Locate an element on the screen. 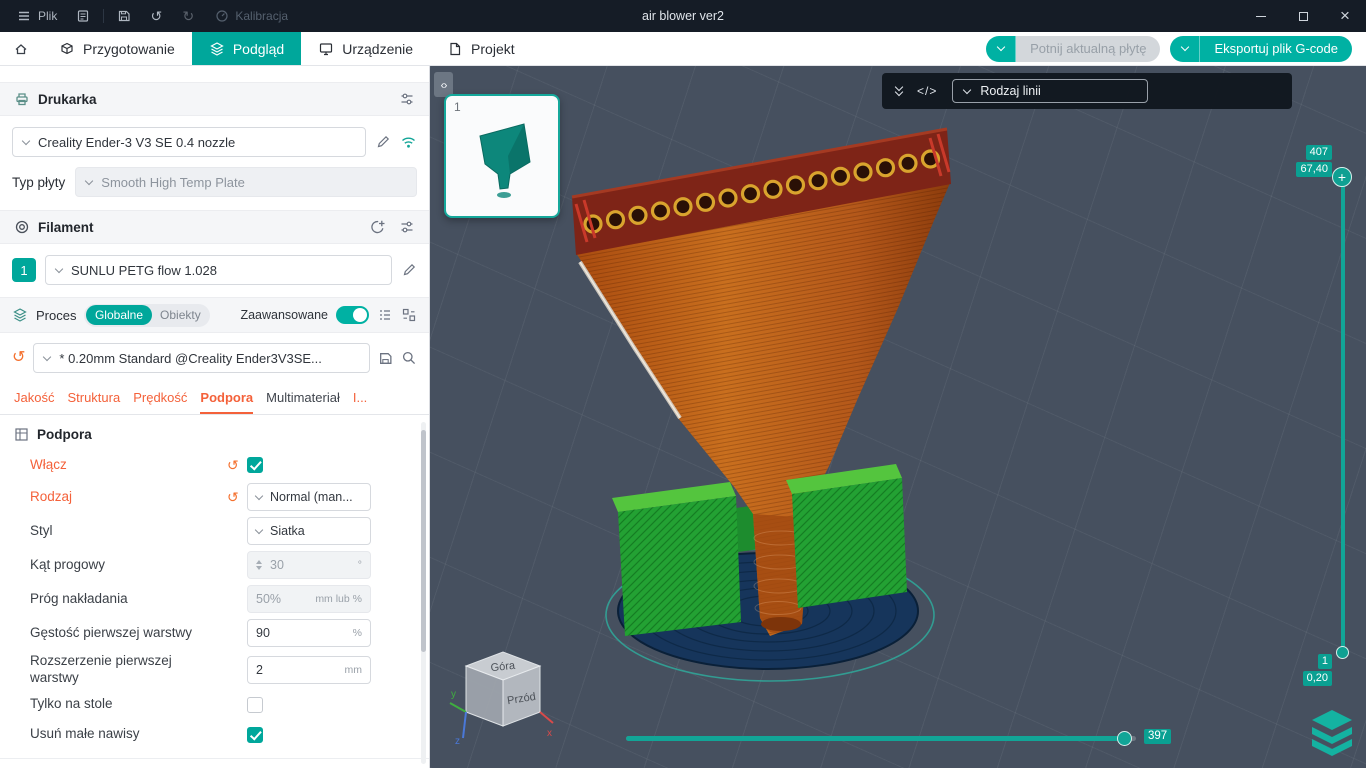 The width and height of the screenshot is (1366, 768). search-icon is located at coordinates (409, 358).